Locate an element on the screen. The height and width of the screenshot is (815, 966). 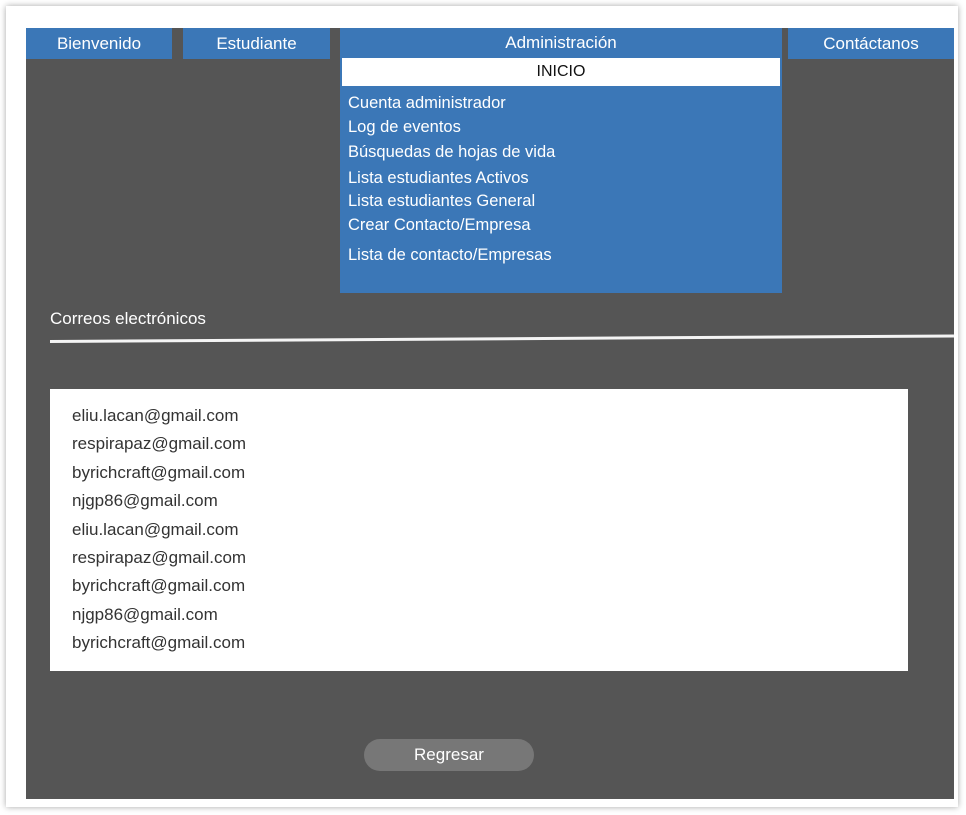
nav-tab-bienvenido: Bienvenido is located at coordinates (99, 43).